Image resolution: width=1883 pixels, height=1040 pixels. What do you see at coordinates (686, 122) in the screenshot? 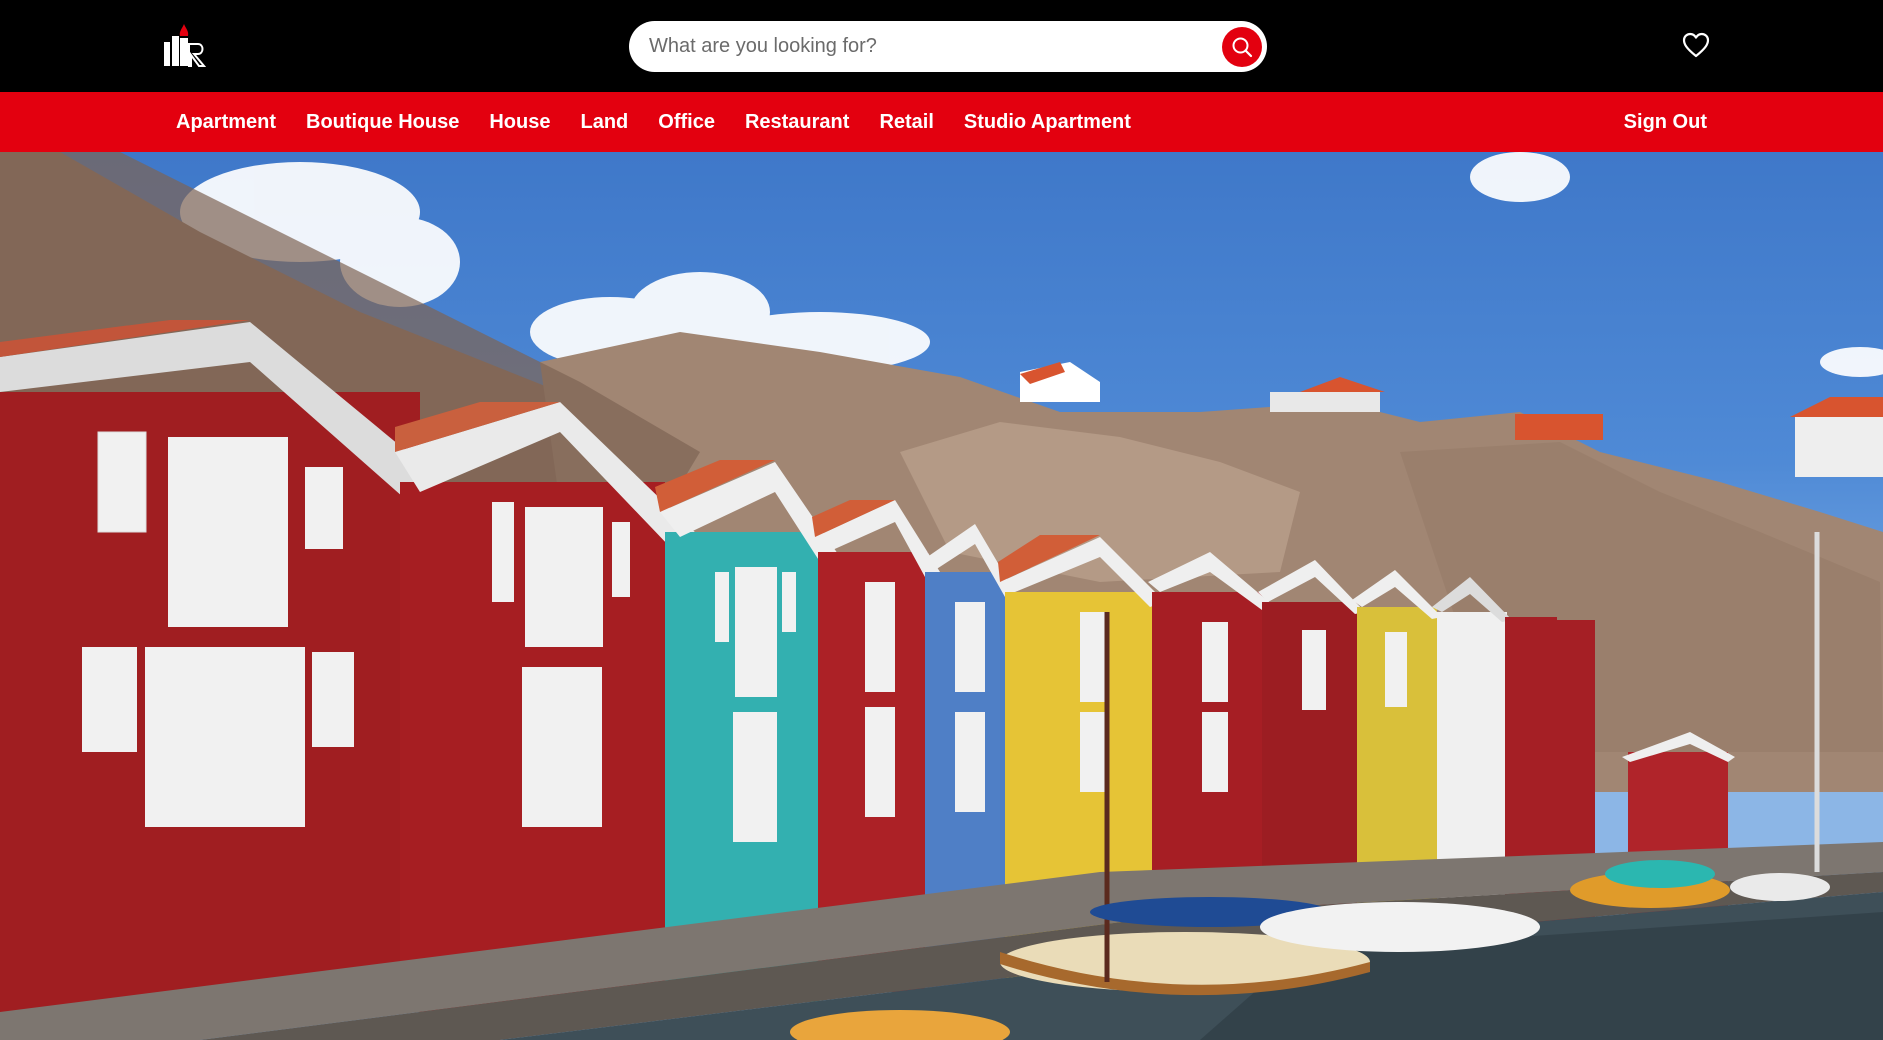
I see `nav-item-office: Office` at bounding box center [686, 122].